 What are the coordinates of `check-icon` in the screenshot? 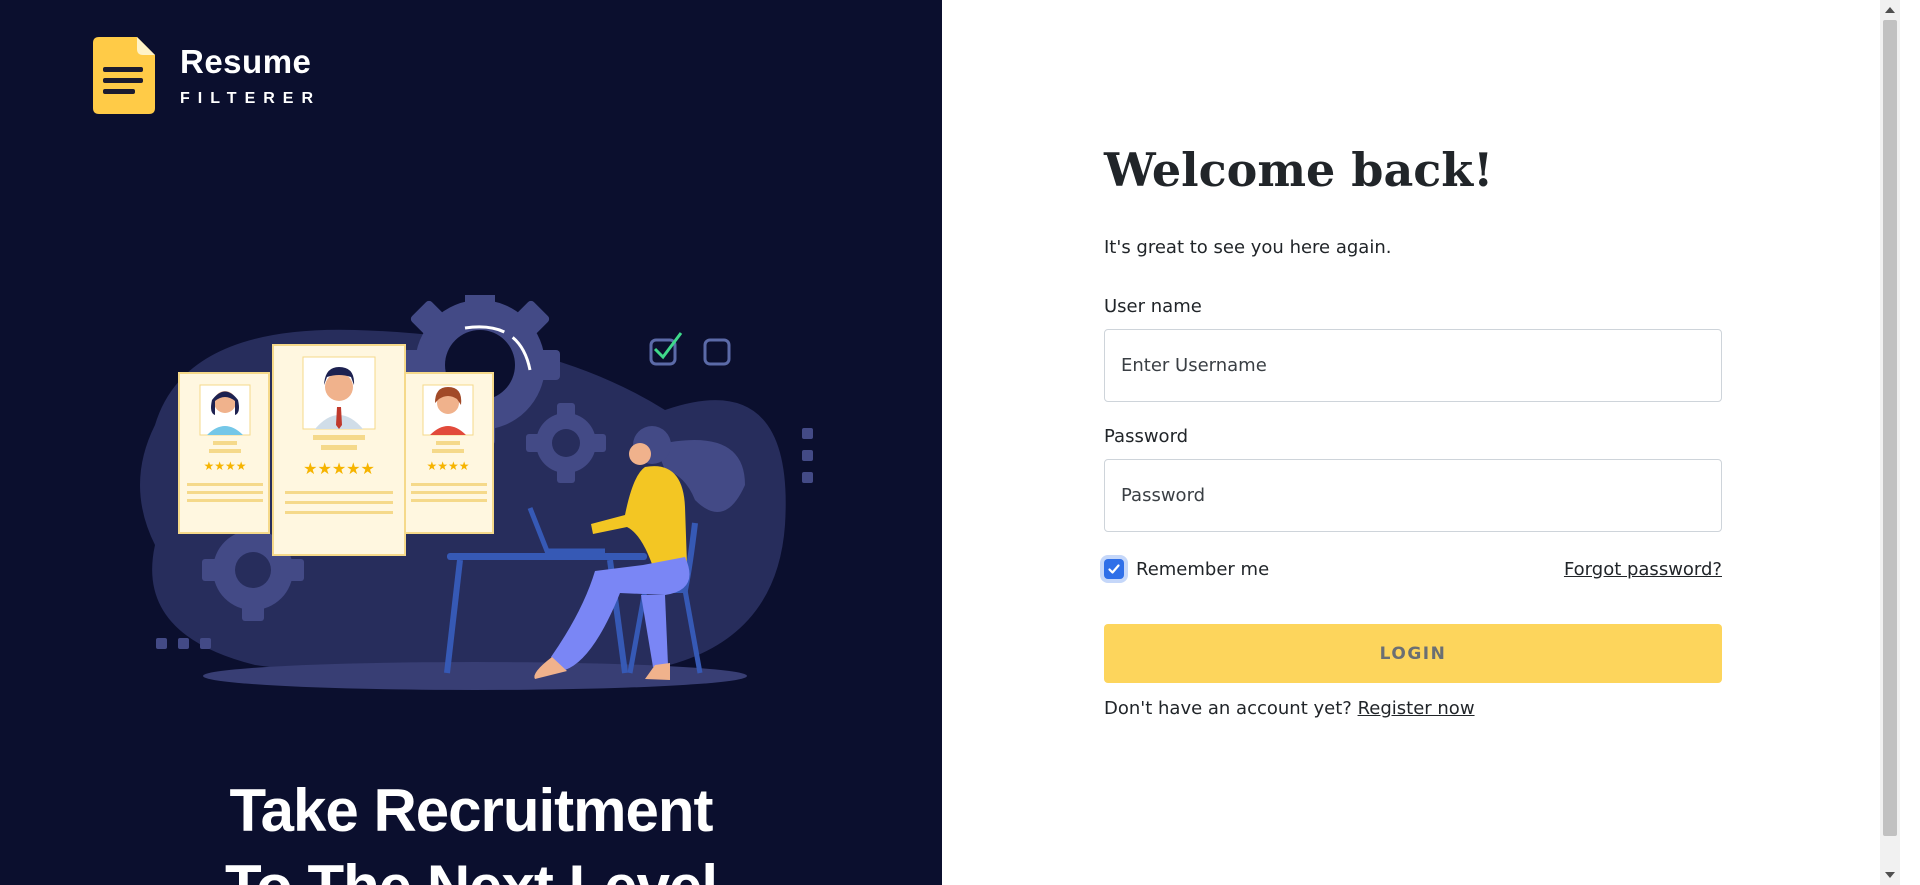 It's located at (1114, 569).